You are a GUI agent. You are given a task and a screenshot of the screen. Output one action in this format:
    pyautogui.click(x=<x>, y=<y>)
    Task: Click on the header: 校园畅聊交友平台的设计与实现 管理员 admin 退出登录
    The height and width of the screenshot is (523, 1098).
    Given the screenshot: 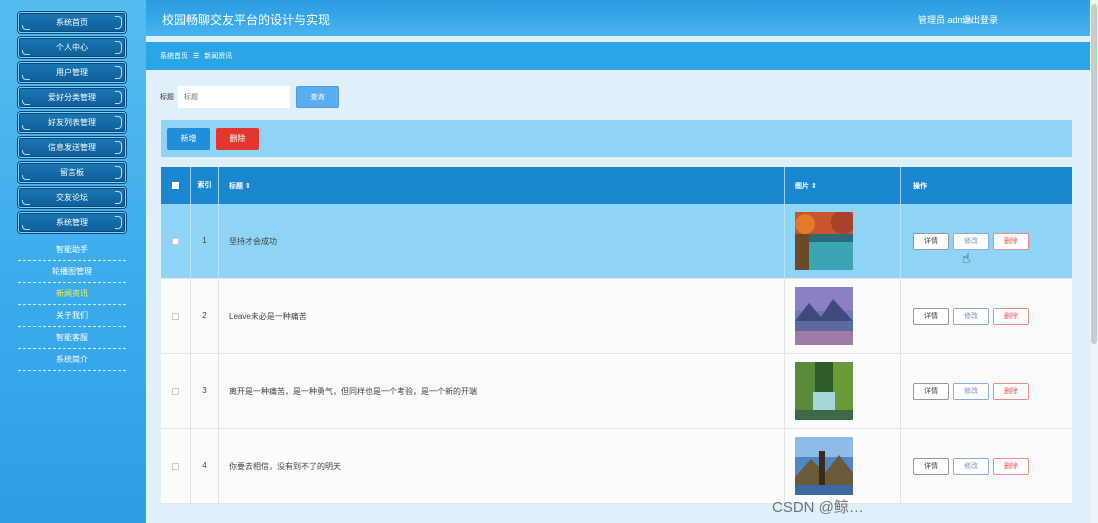 What is the action you would take?
    pyautogui.click(x=618, y=18)
    